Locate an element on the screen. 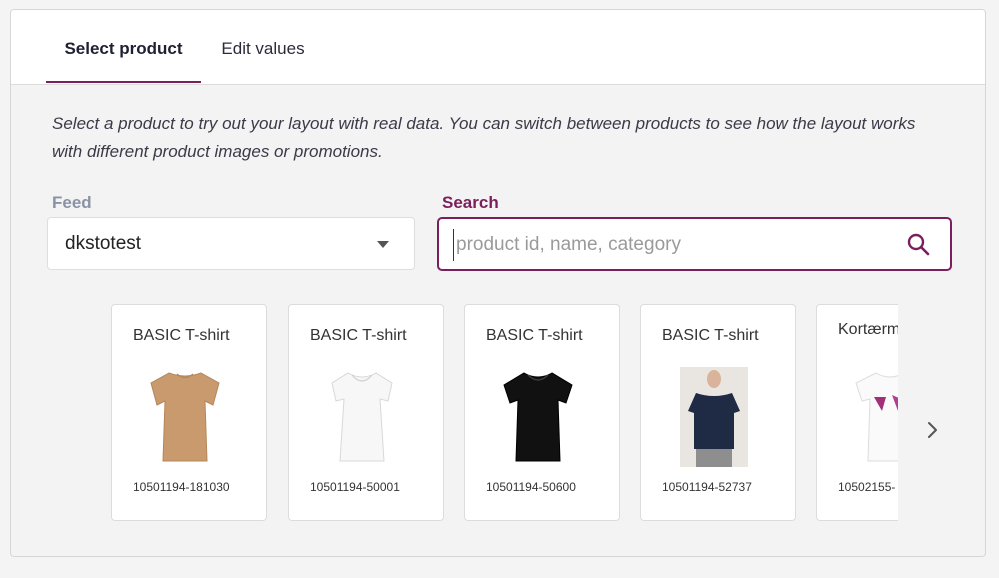 The width and height of the screenshot is (999, 578). chevron-right-icon is located at coordinates (933, 430).